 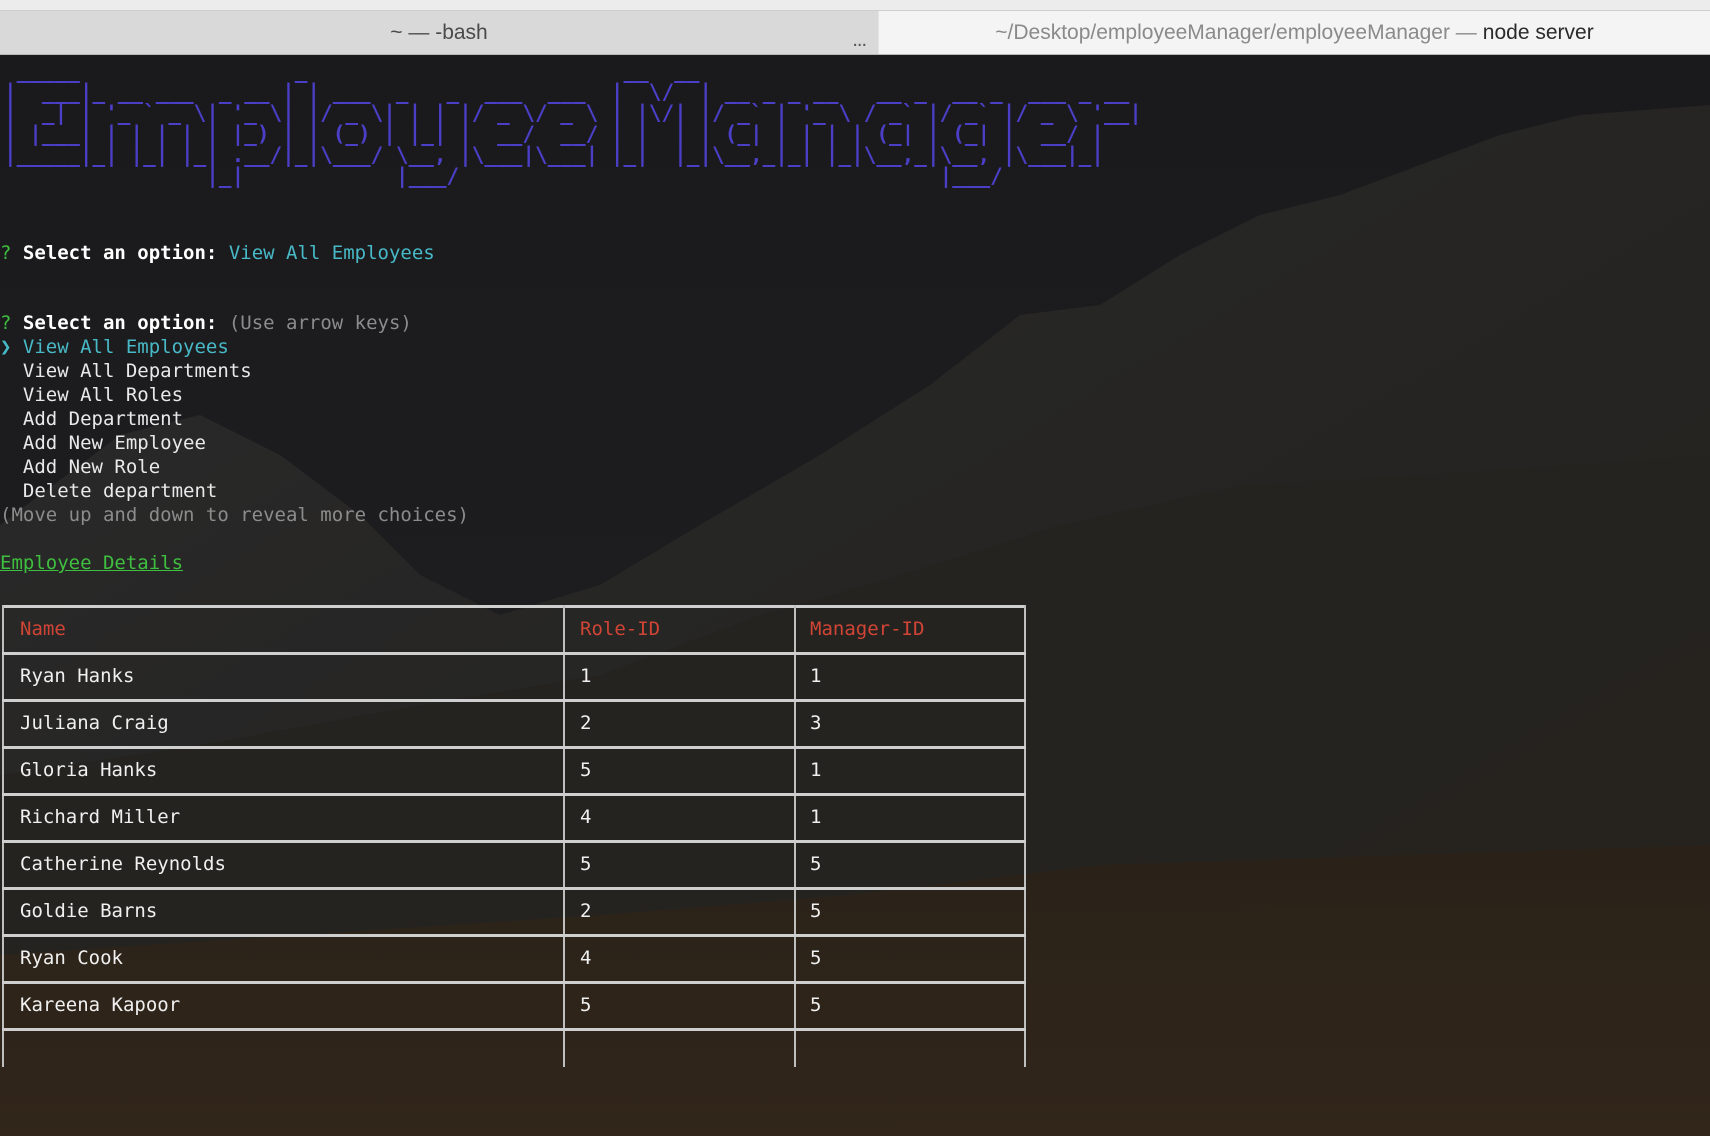 I want to click on table-cell-role-id: 1, so click(x=586, y=676).